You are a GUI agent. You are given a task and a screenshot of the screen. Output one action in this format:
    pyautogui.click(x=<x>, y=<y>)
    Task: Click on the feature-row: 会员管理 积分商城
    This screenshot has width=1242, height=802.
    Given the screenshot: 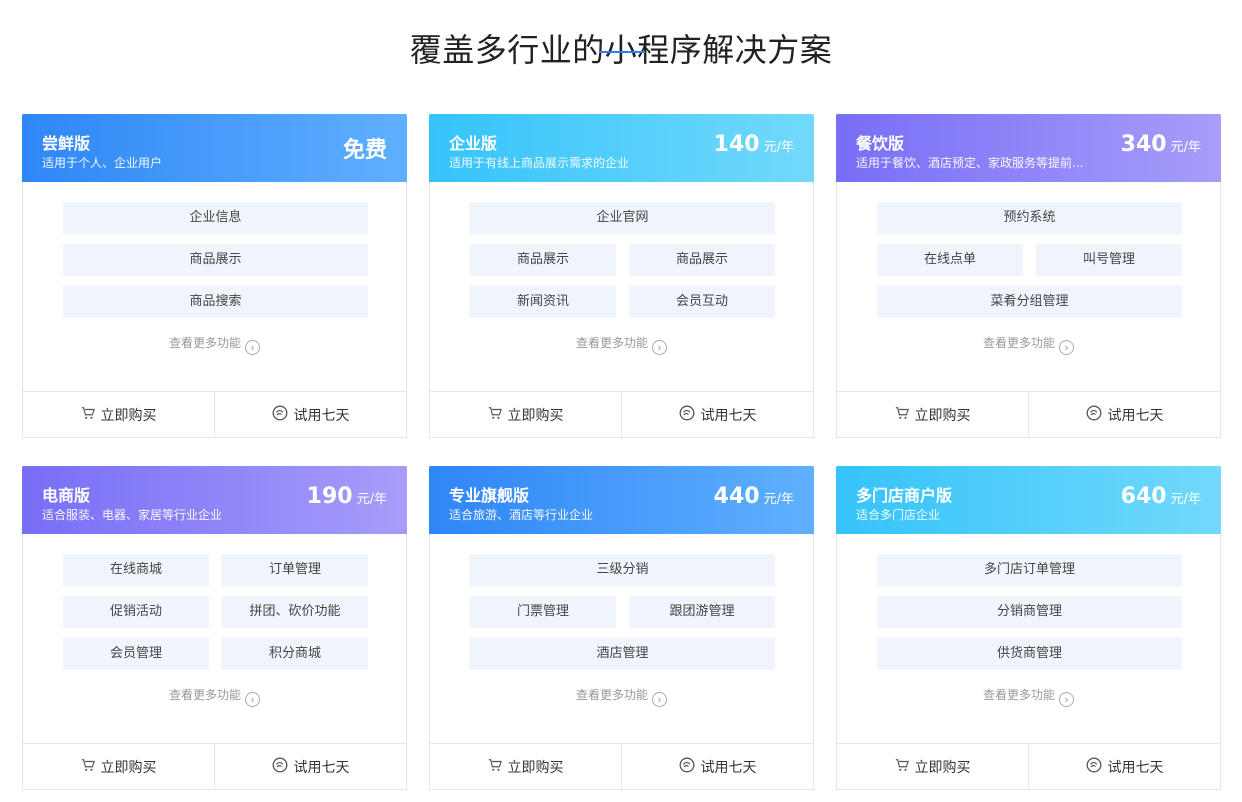 What is the action you would take?
    pyautogui.click(x=215, y=654)
    